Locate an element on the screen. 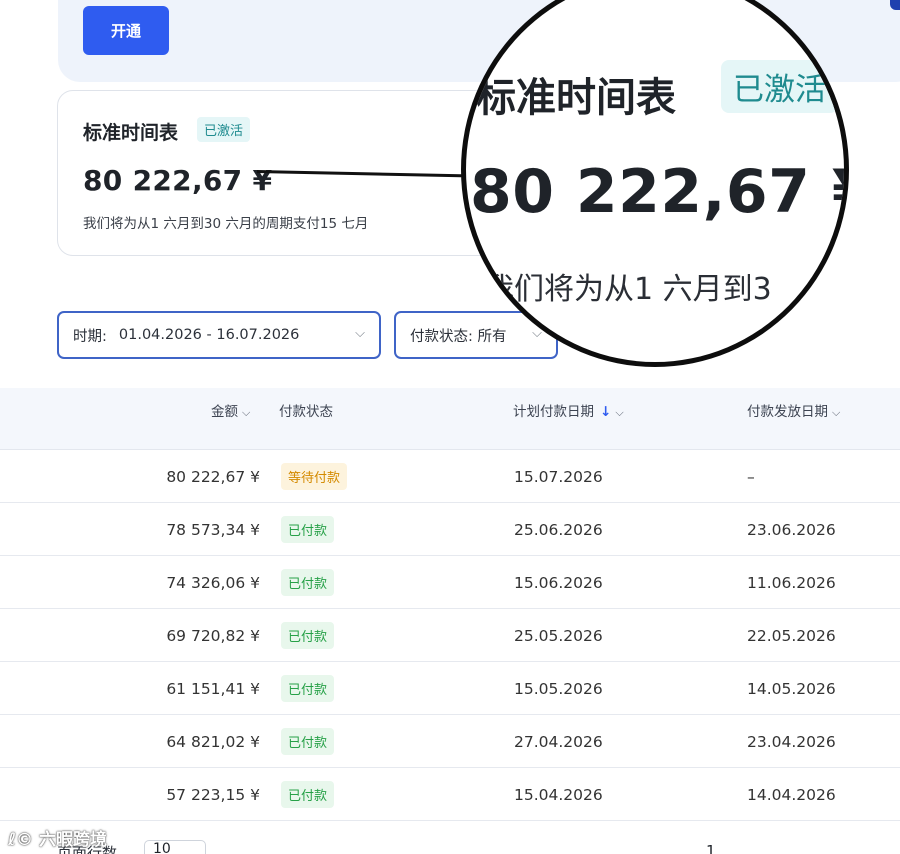 The image size is (900, 854). row-released-date: 23.06.2026 is located at coordinates (791, 530).